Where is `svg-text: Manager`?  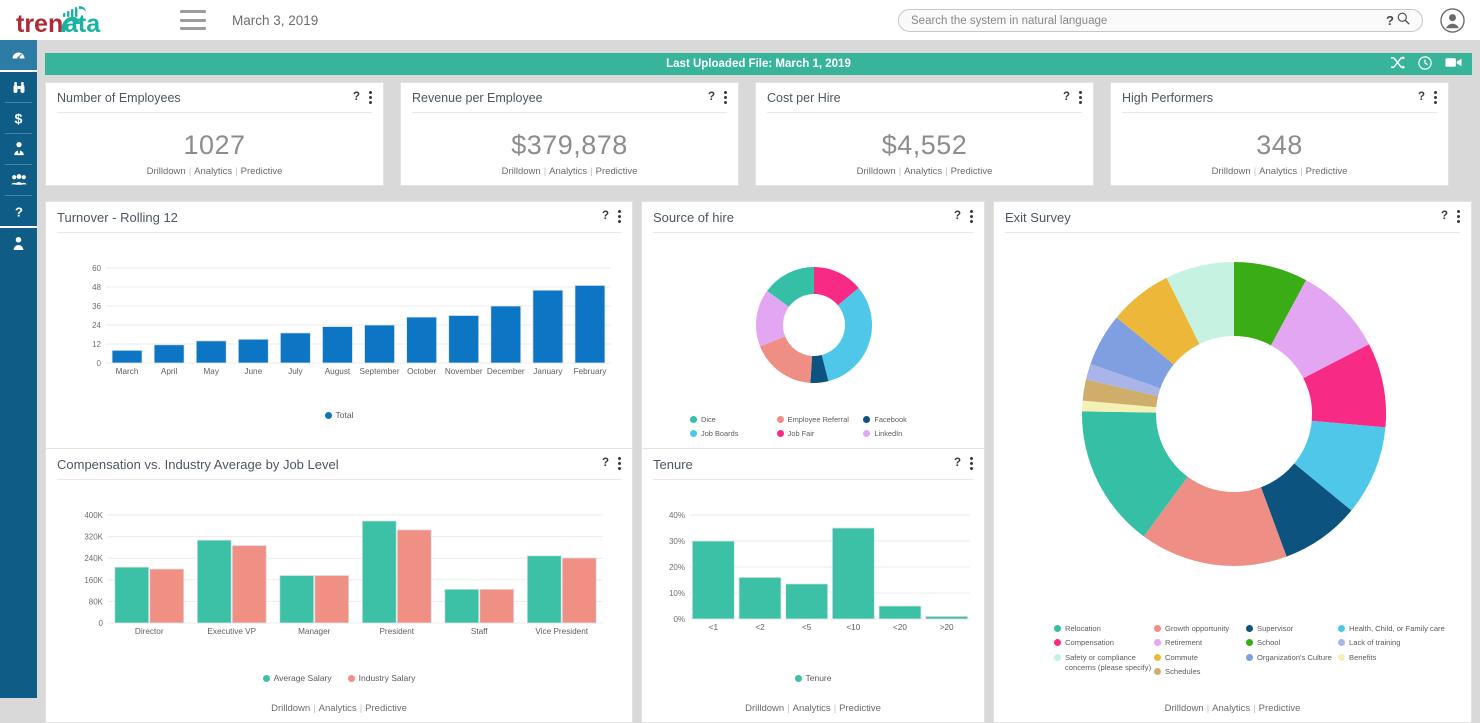
svg-text: Manager is located at coordinates (314, 631).